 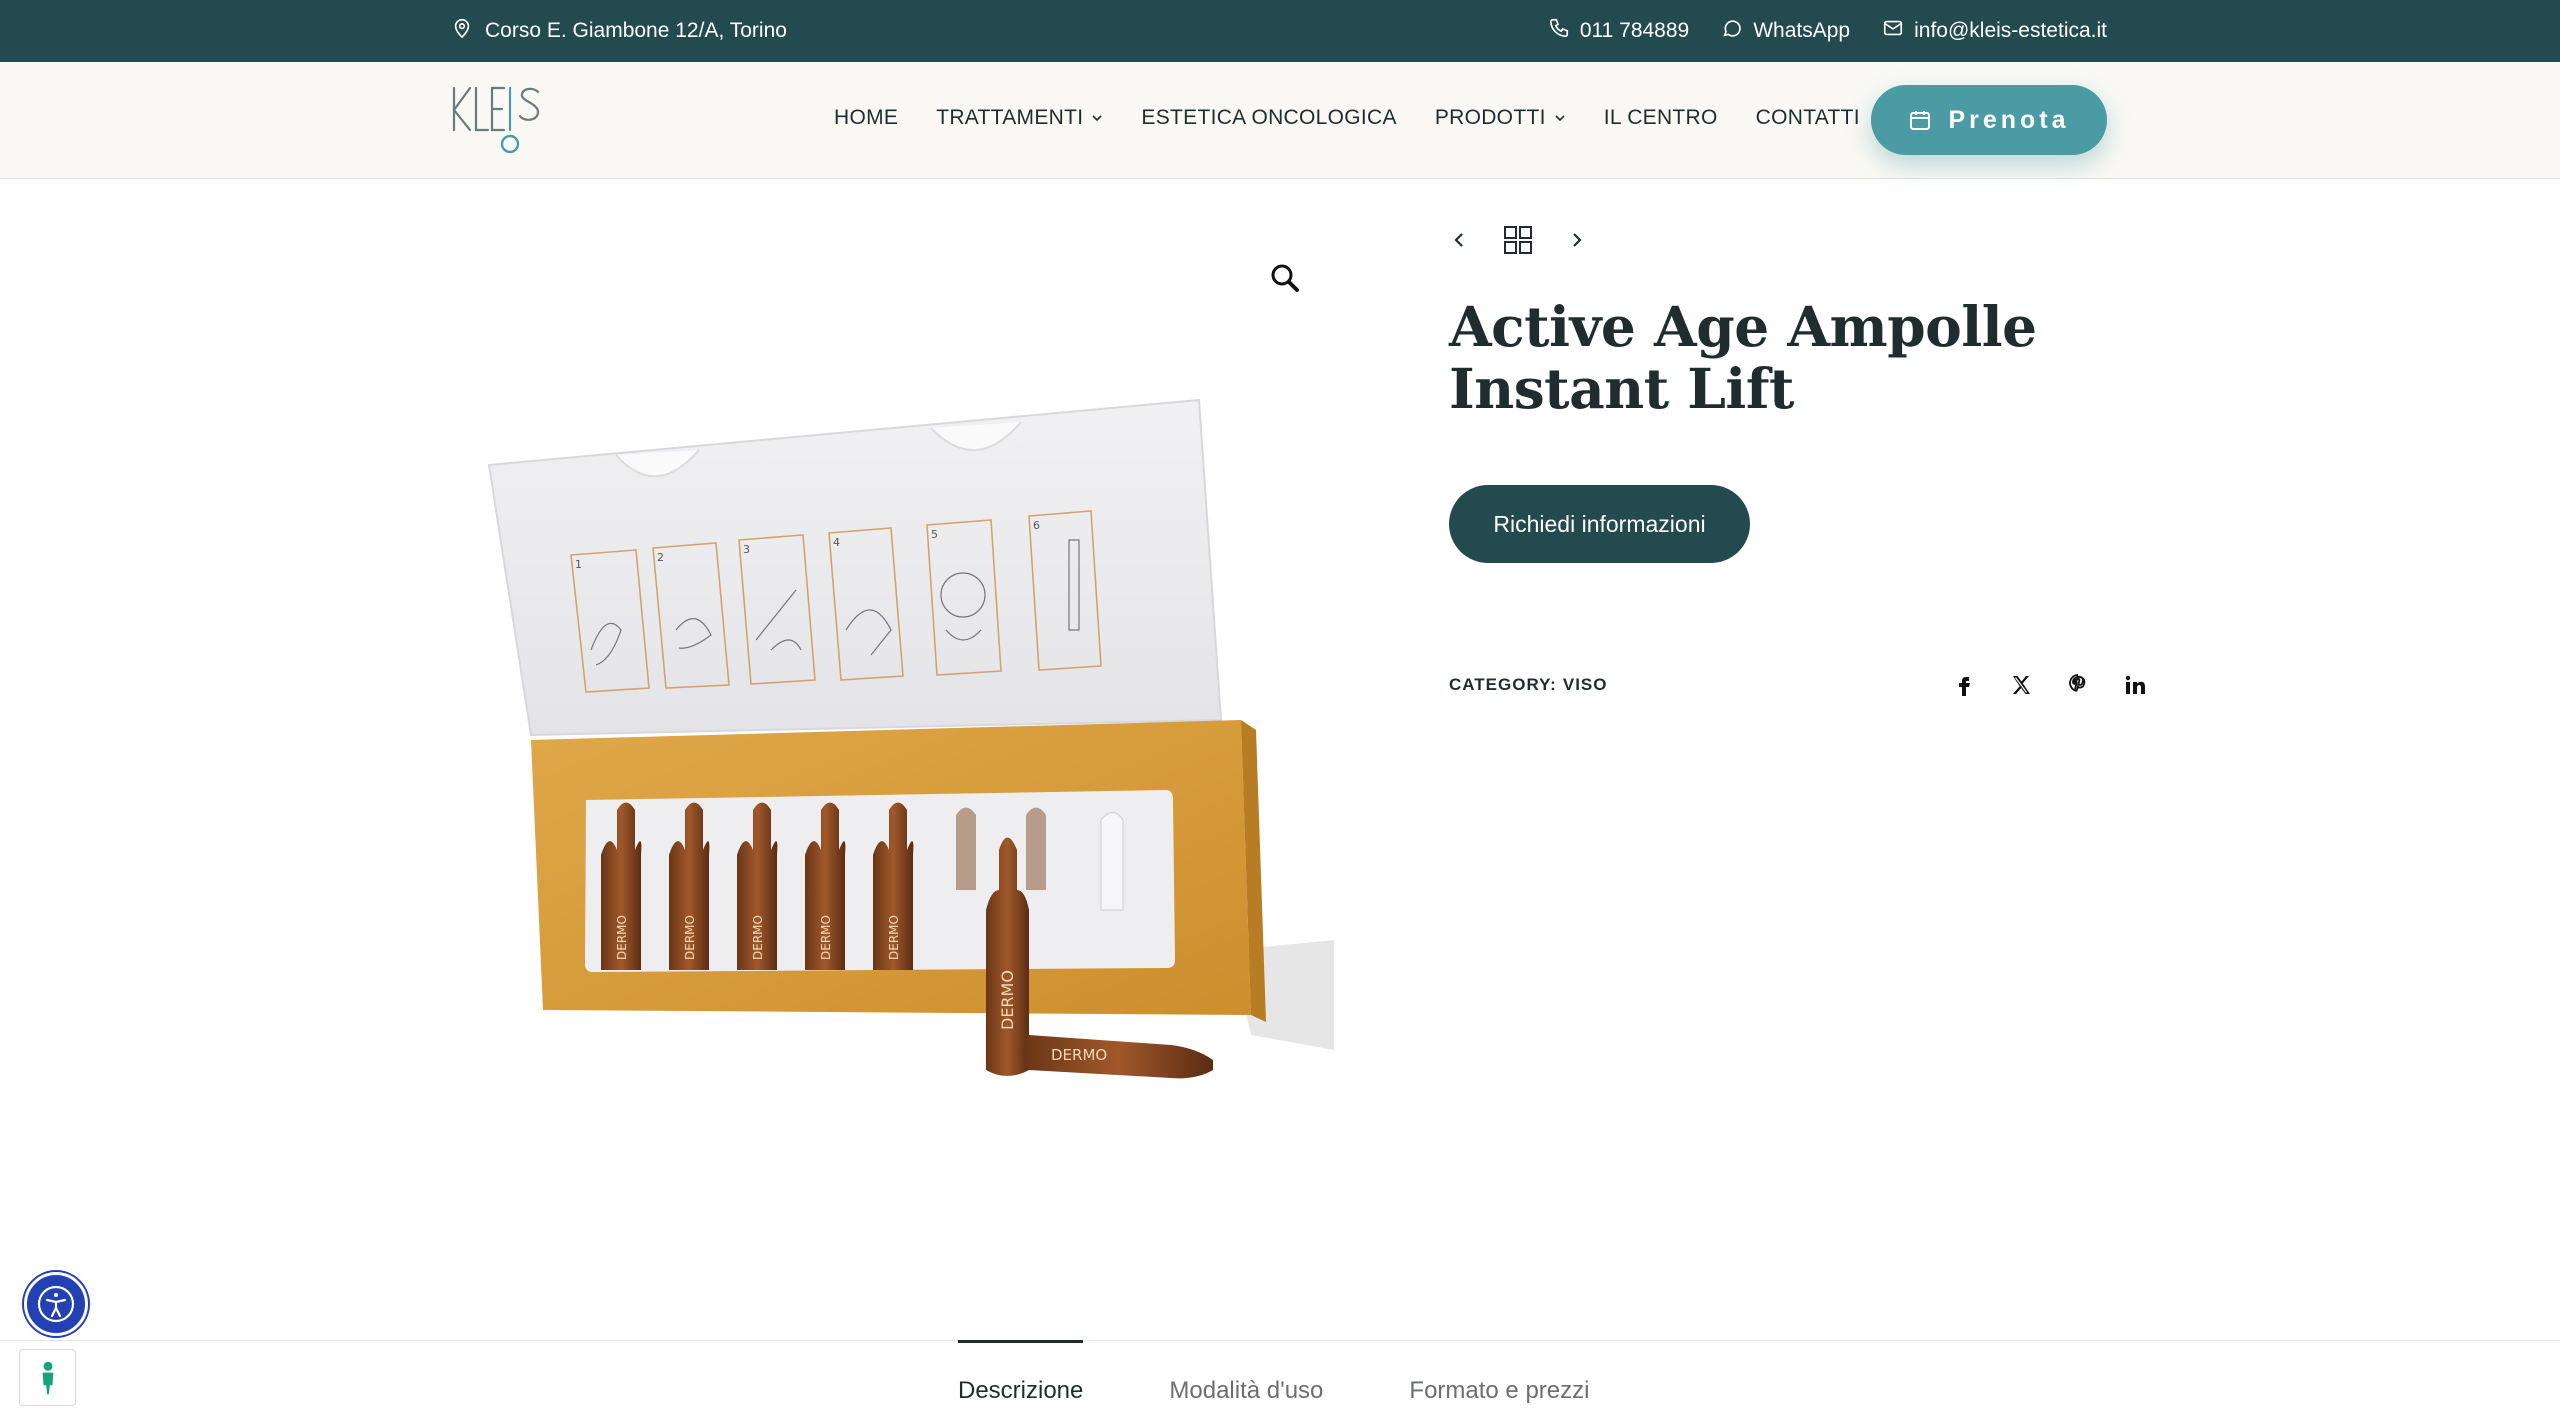 I want to click on pinterest-icon, so click(x=2077, y=684).